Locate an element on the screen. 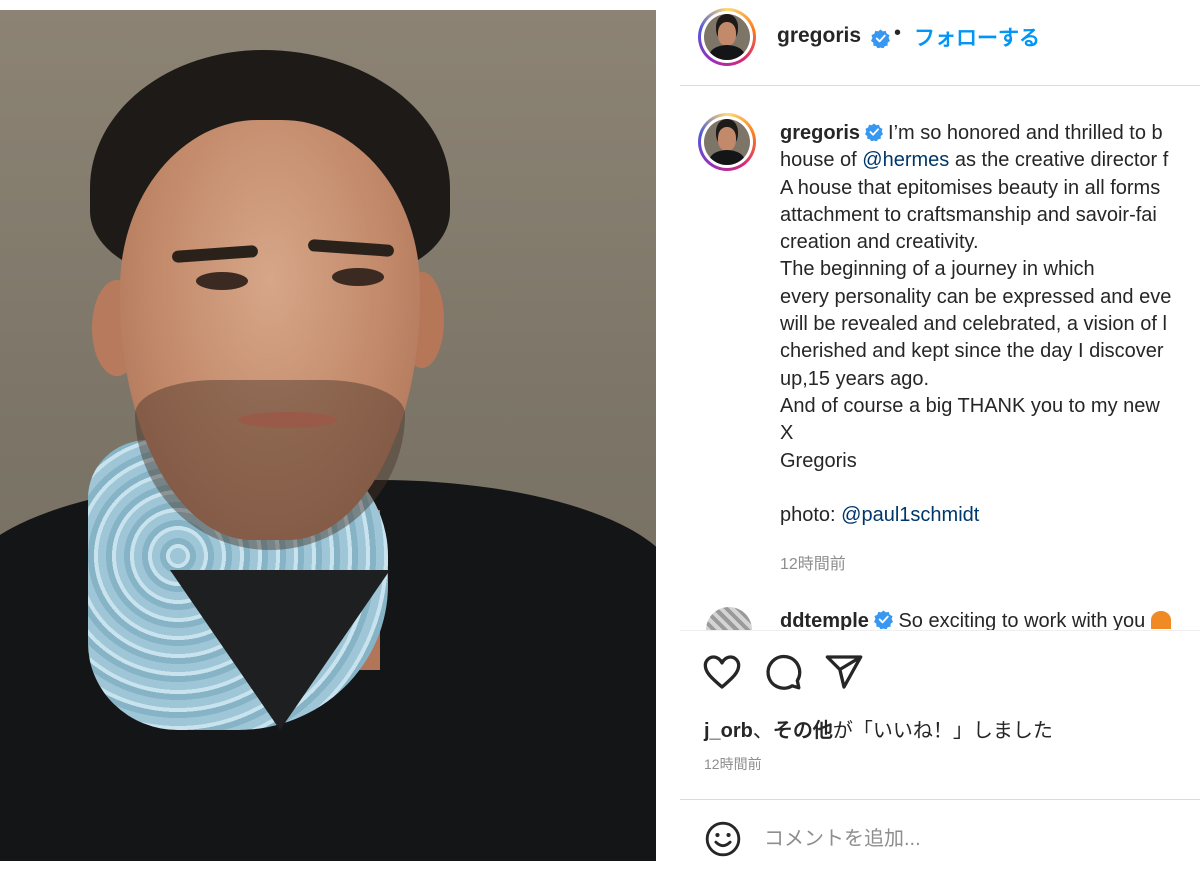  photo-vneck is located at coordinates (280, 650).